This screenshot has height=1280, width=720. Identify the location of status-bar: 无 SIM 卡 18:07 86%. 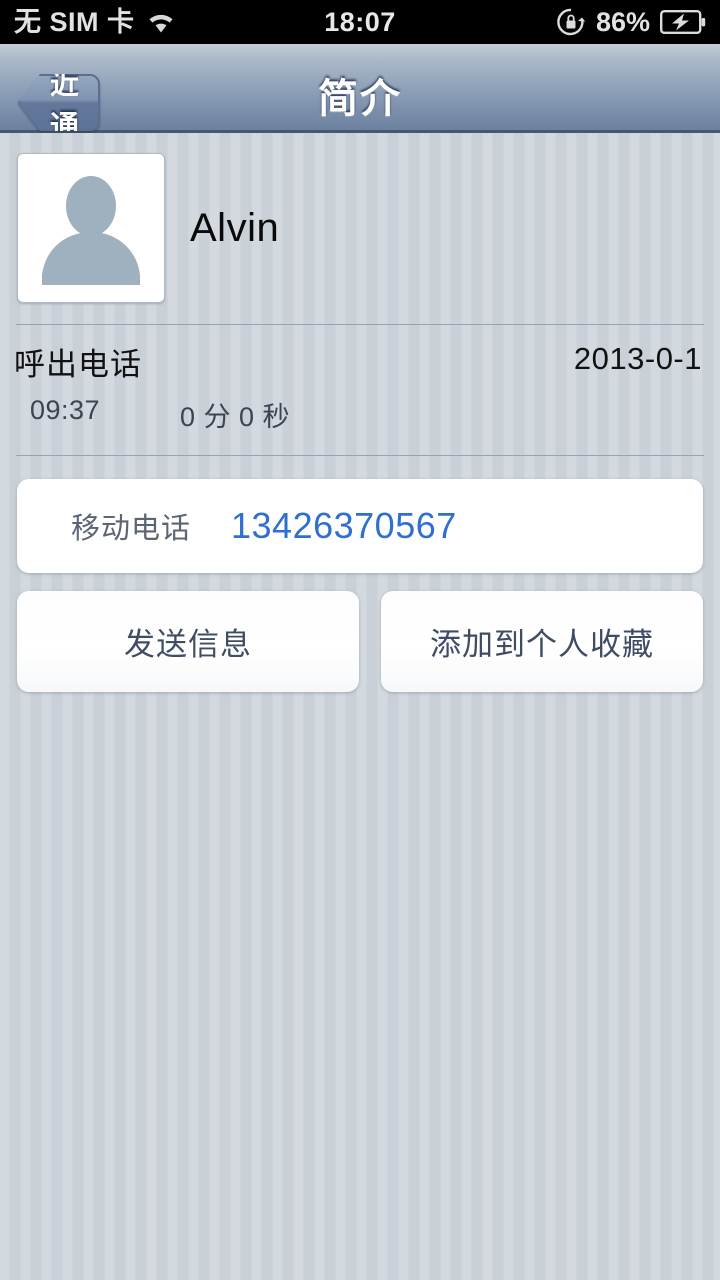
(360, 22).